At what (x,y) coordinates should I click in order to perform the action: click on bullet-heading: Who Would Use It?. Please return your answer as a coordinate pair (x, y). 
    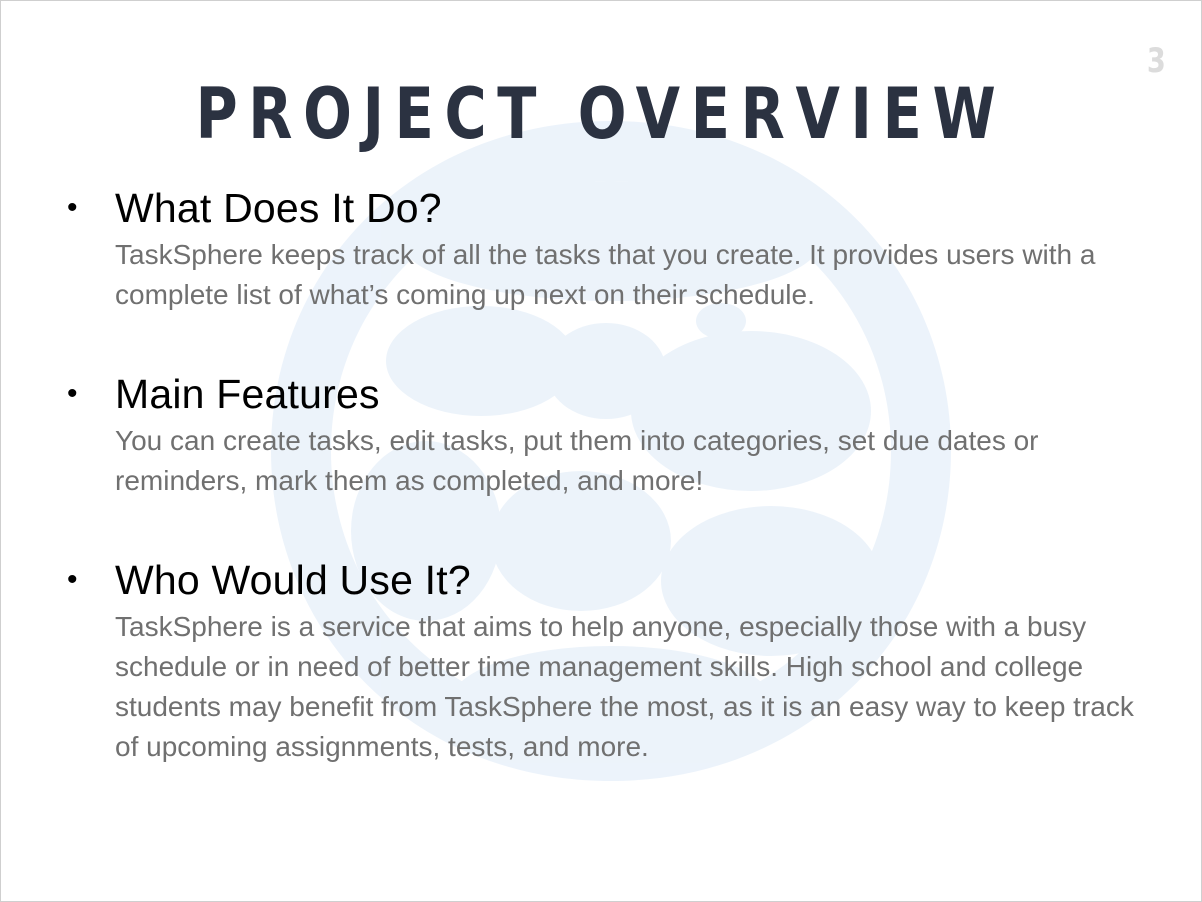
    Looking at the image, I should click on (293, 580).